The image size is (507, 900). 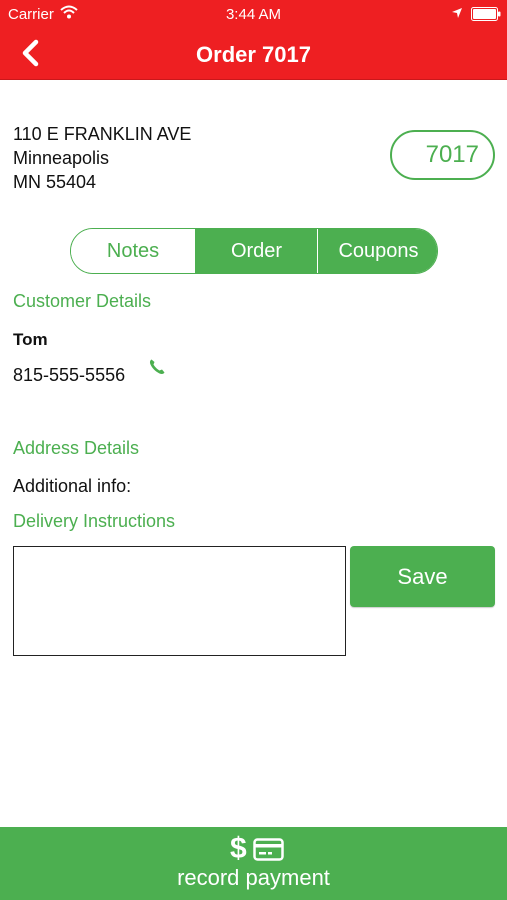 What do you see at coordinates (457, 13) in the screenshot?
I see `location-arrow-icon` at bounding box center [457, 13].